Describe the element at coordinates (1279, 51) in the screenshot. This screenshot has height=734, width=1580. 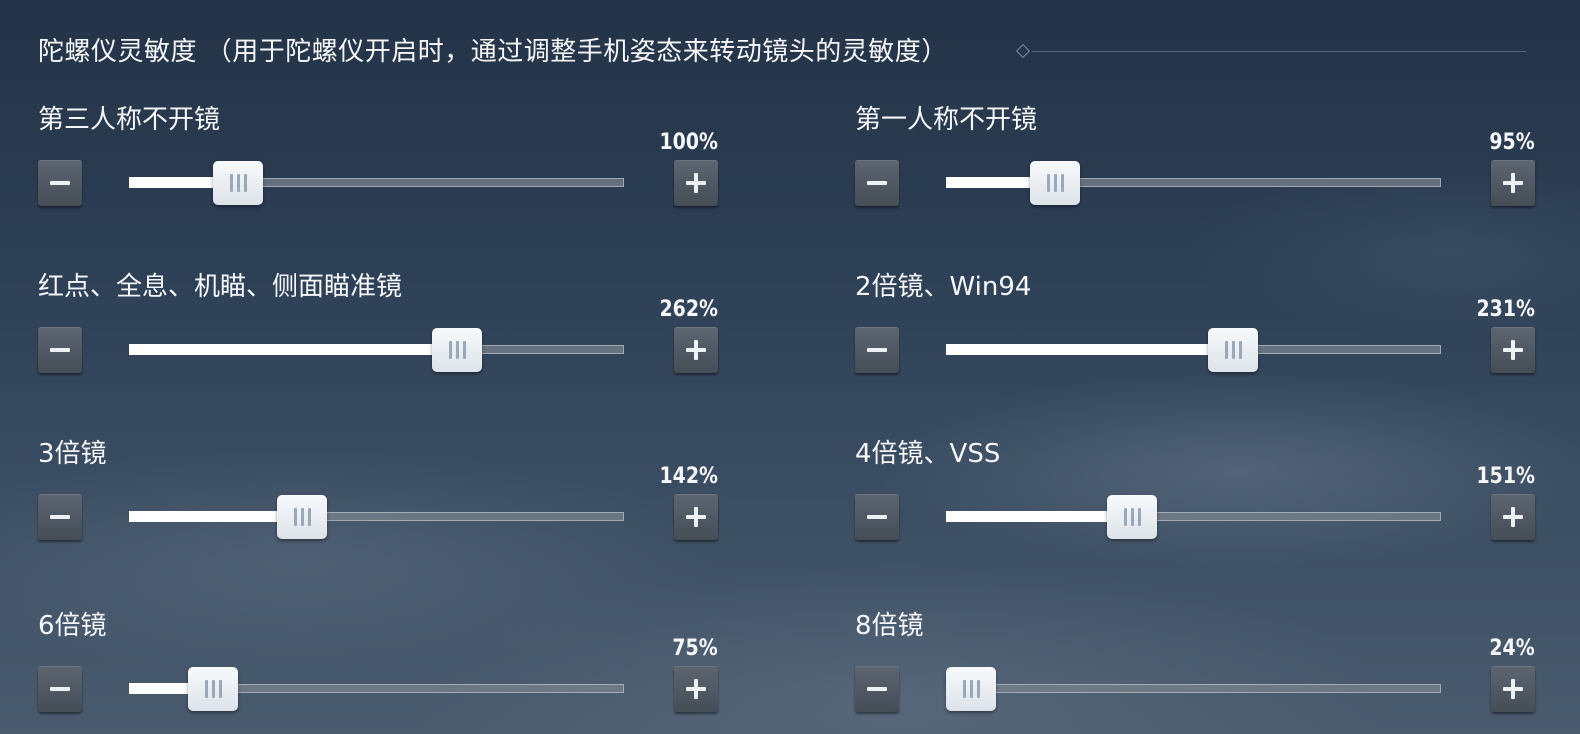
I see `header-divider` at that location.